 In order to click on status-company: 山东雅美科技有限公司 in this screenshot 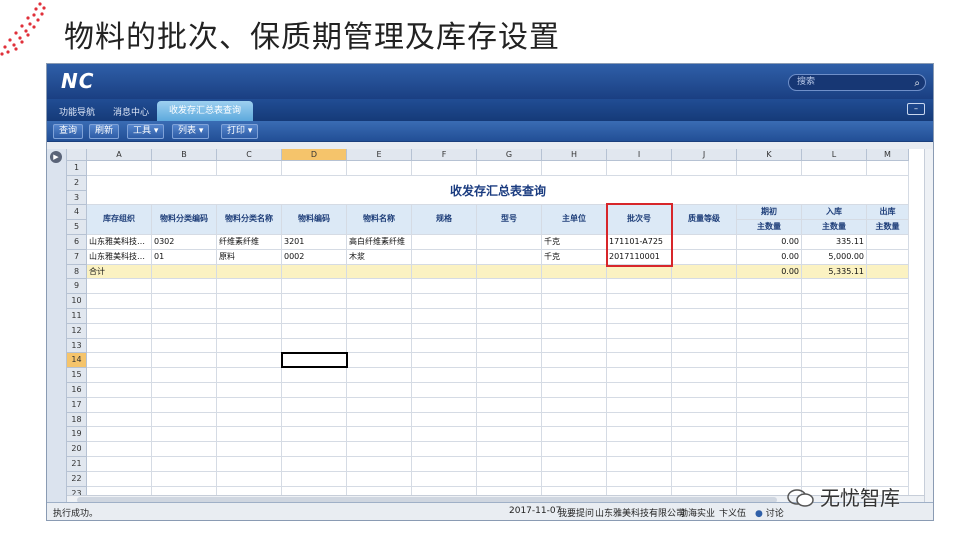, I will do `click(640, 512)`.